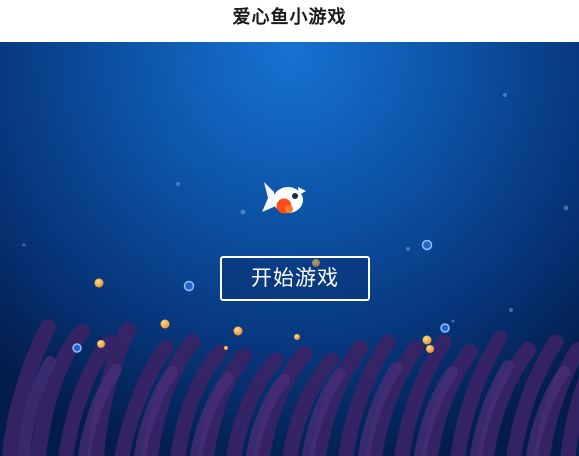 Image resolution: width=579 pixels, height=456 pixels. Describe the element at coordinates (289, 17) in the screenshot. I see `page-title: 爱心鱼小游戏` at that location.